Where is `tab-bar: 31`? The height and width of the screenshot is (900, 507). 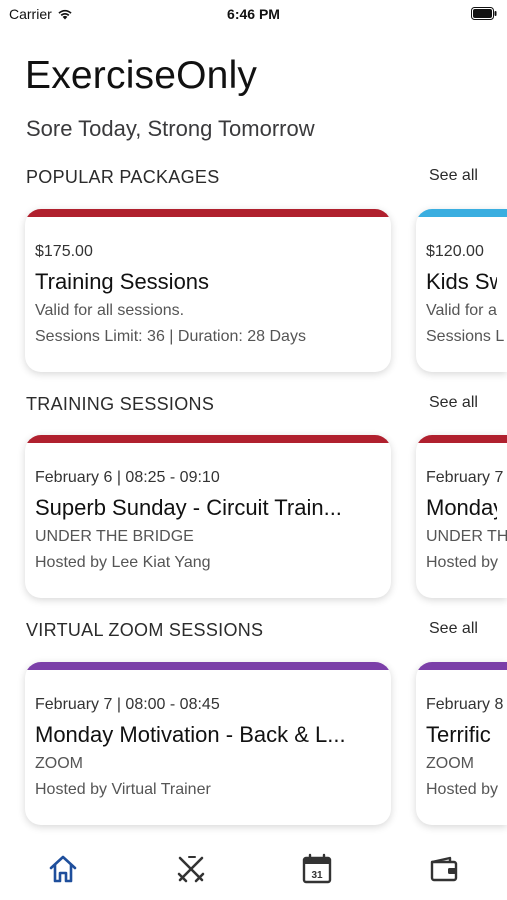
tab-bar: 31 is located at coordinates (253, 869).